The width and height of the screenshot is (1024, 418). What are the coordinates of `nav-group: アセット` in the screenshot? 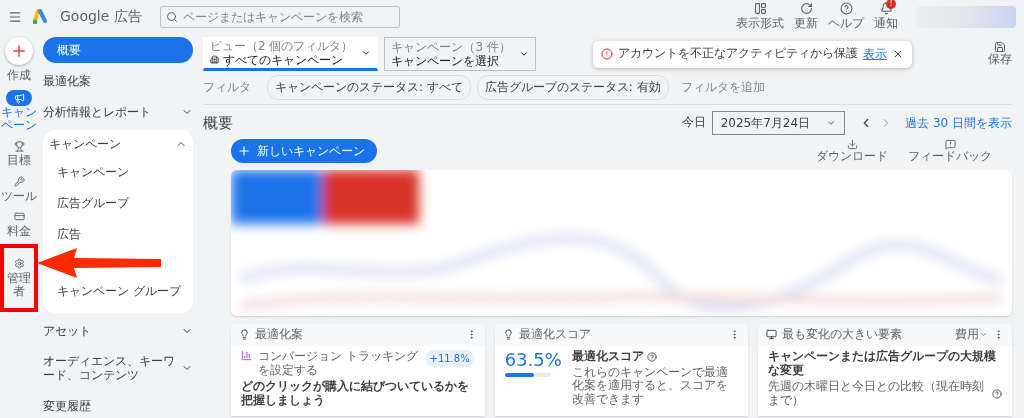 It's located at (118, 330).